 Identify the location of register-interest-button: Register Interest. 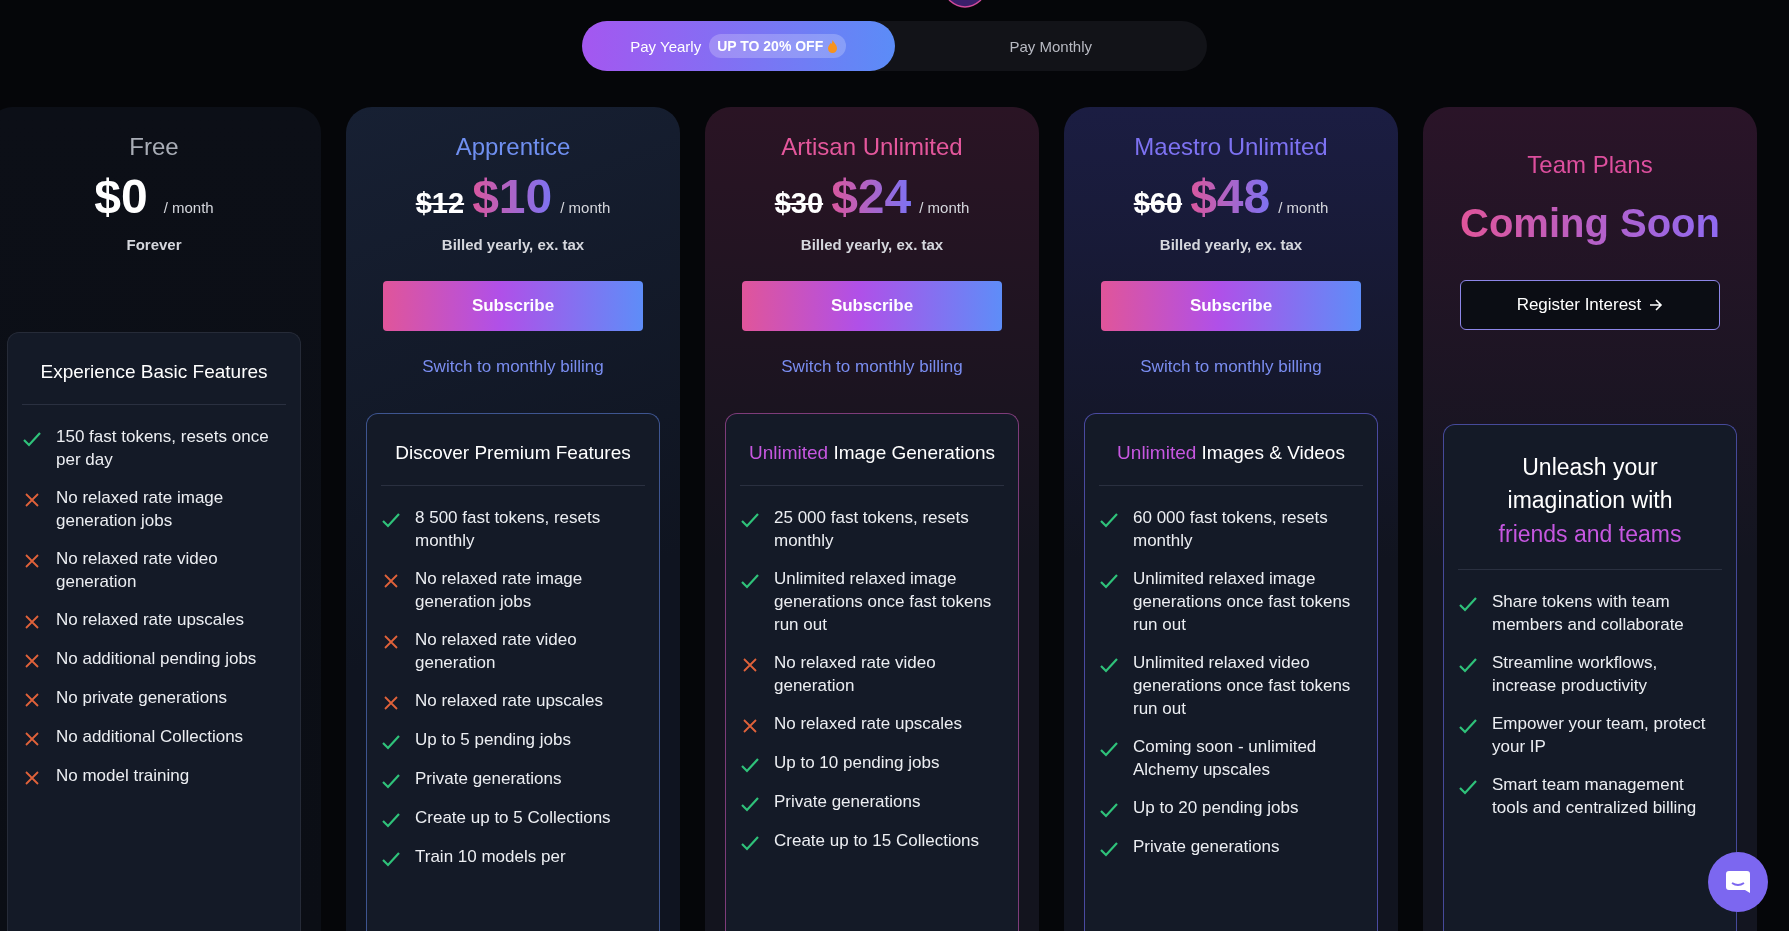
(1590, 305).